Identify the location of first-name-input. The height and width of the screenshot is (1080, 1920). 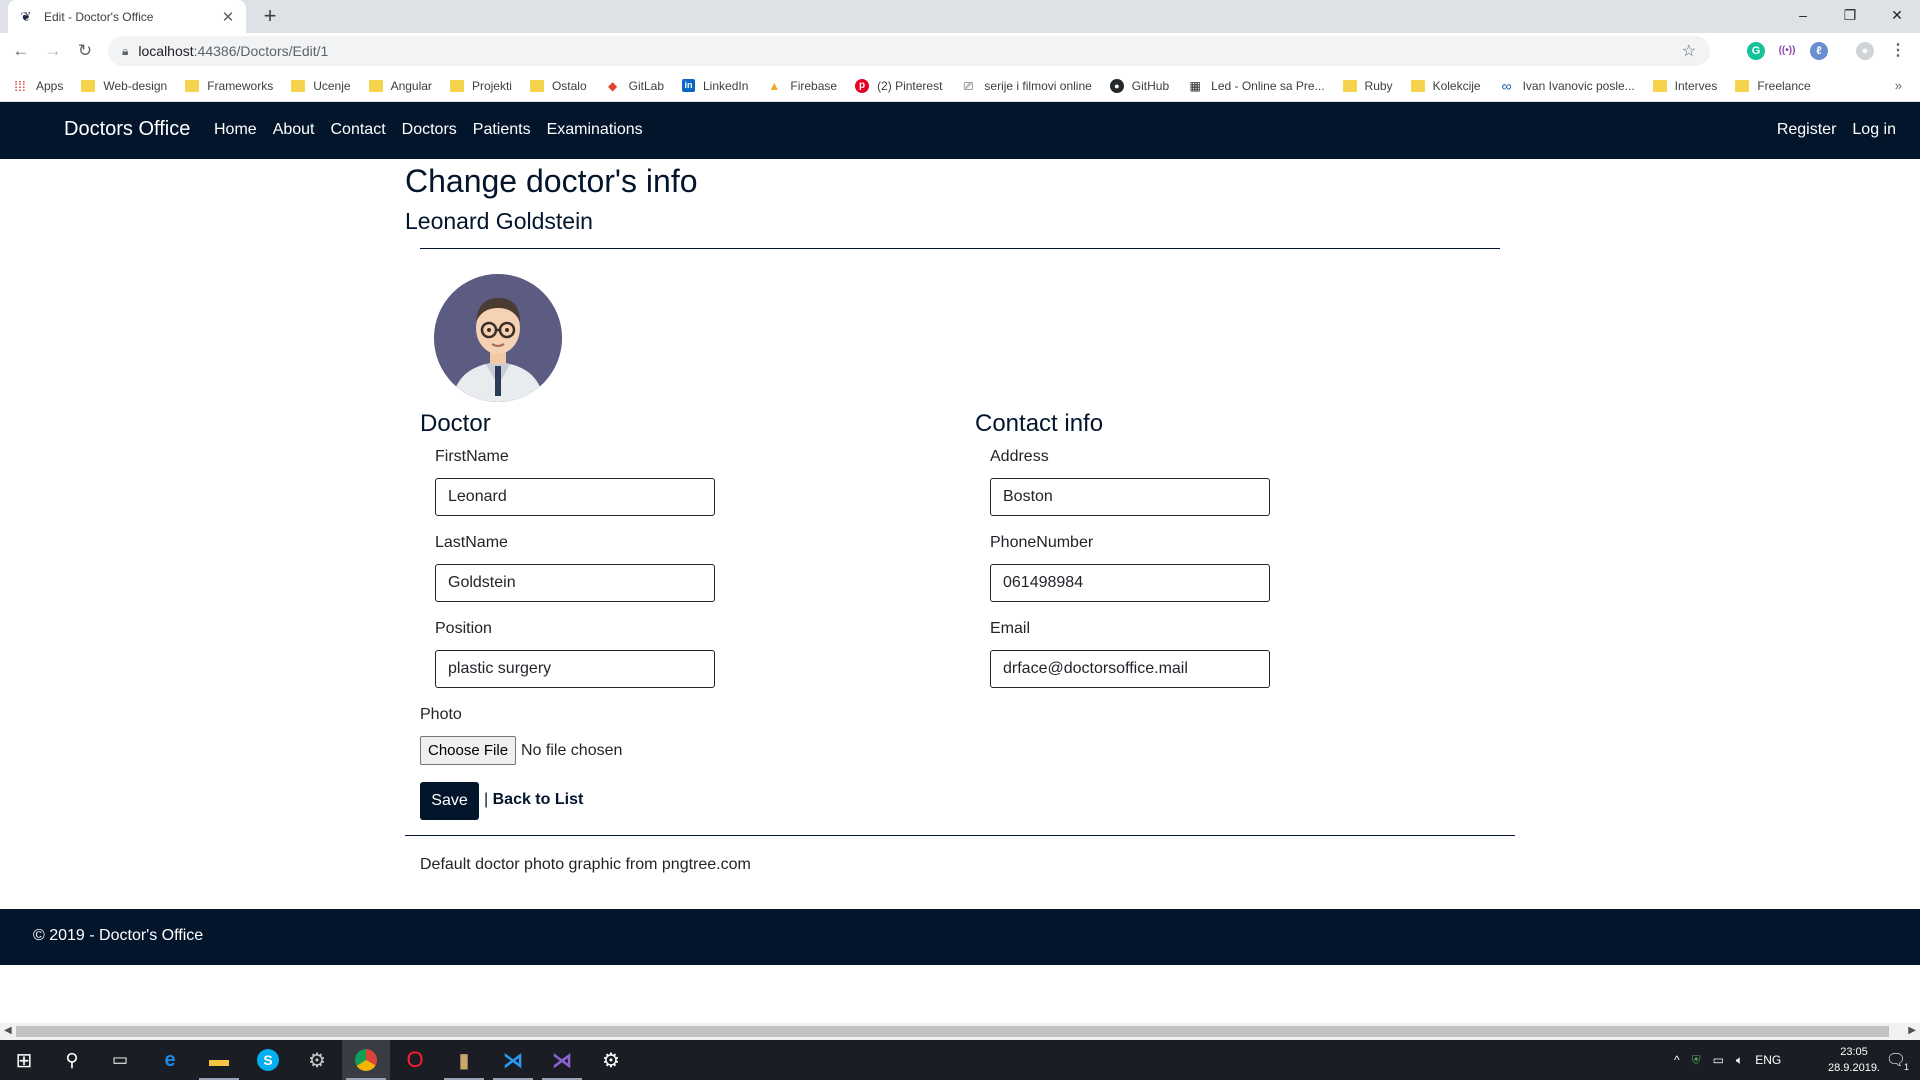
(575, 497).